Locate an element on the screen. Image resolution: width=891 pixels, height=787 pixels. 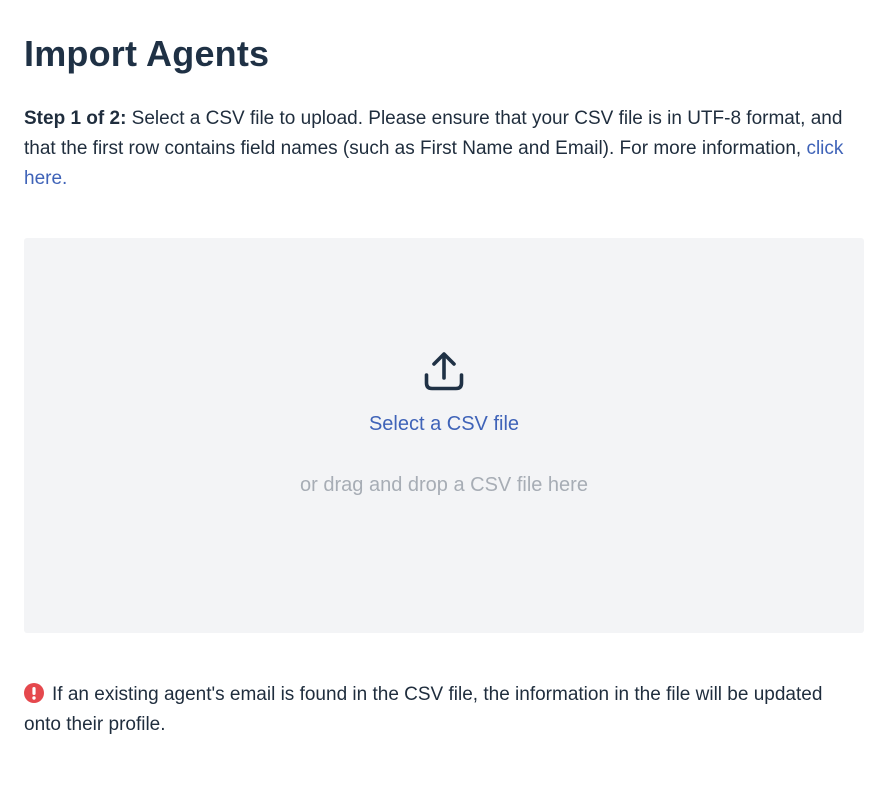
alert-circle-icon is located at coordinates (34, 693).